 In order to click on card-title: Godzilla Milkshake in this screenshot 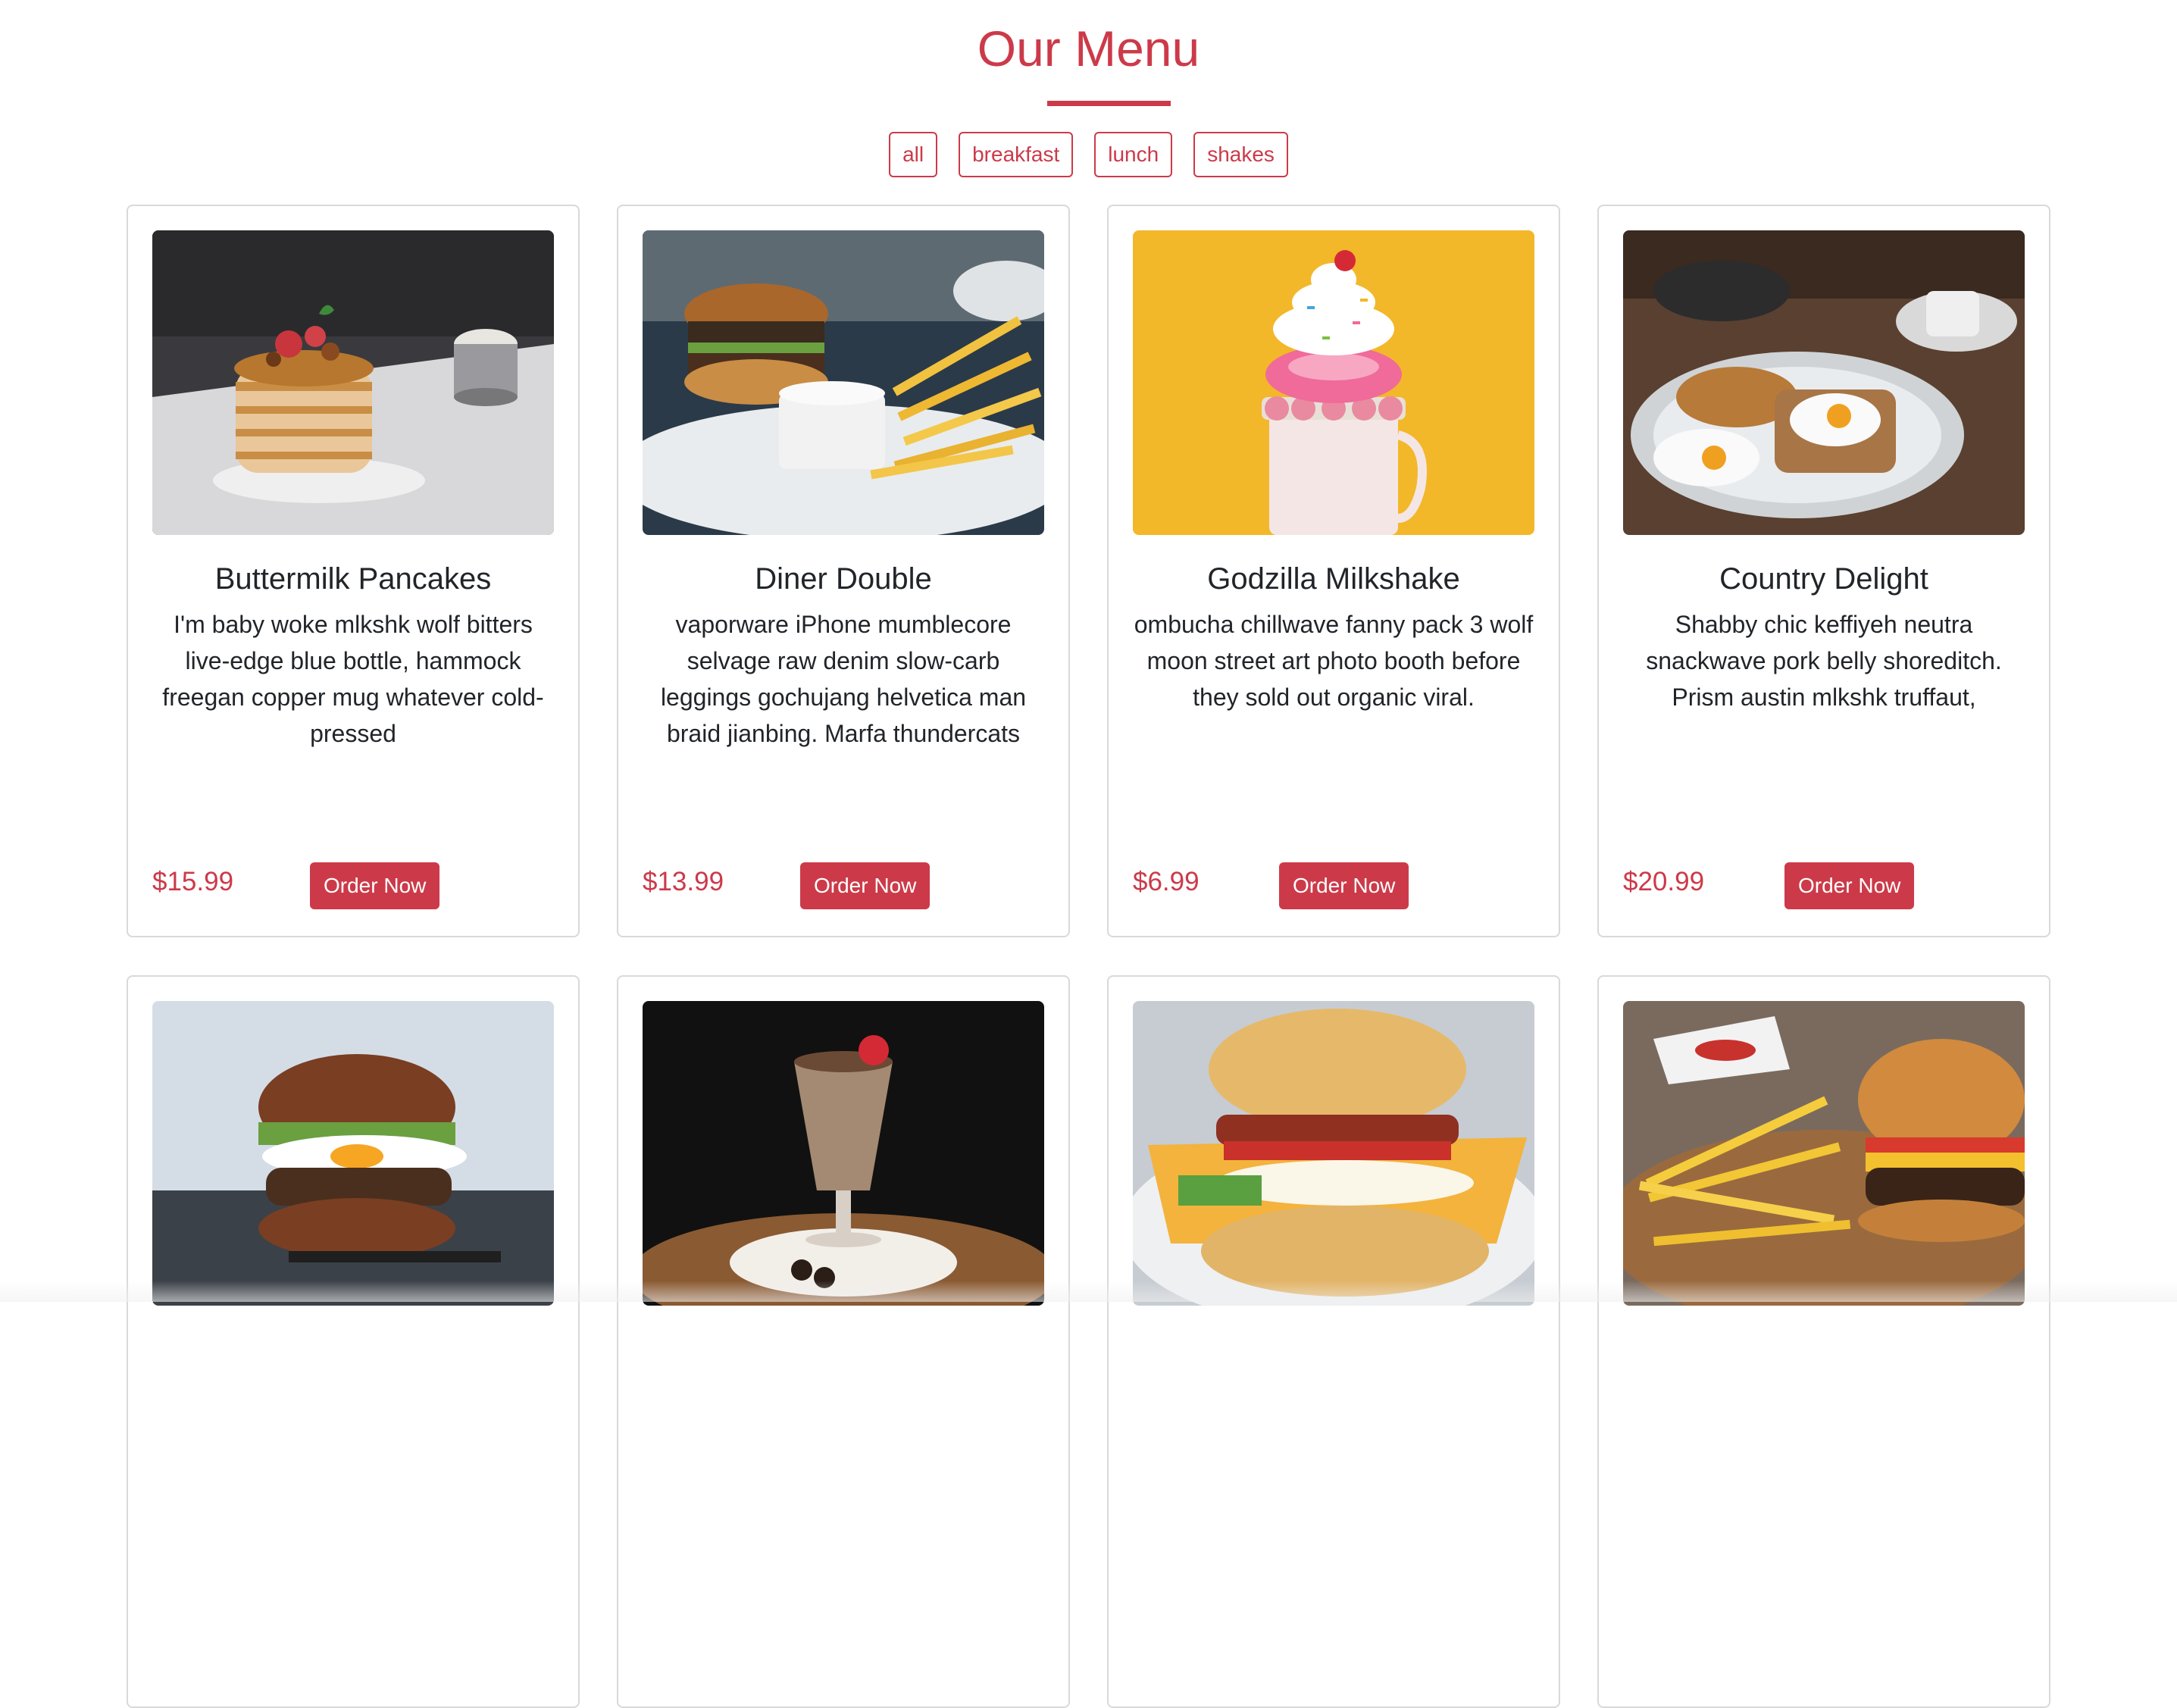, I will do `click(1333, 579)`.